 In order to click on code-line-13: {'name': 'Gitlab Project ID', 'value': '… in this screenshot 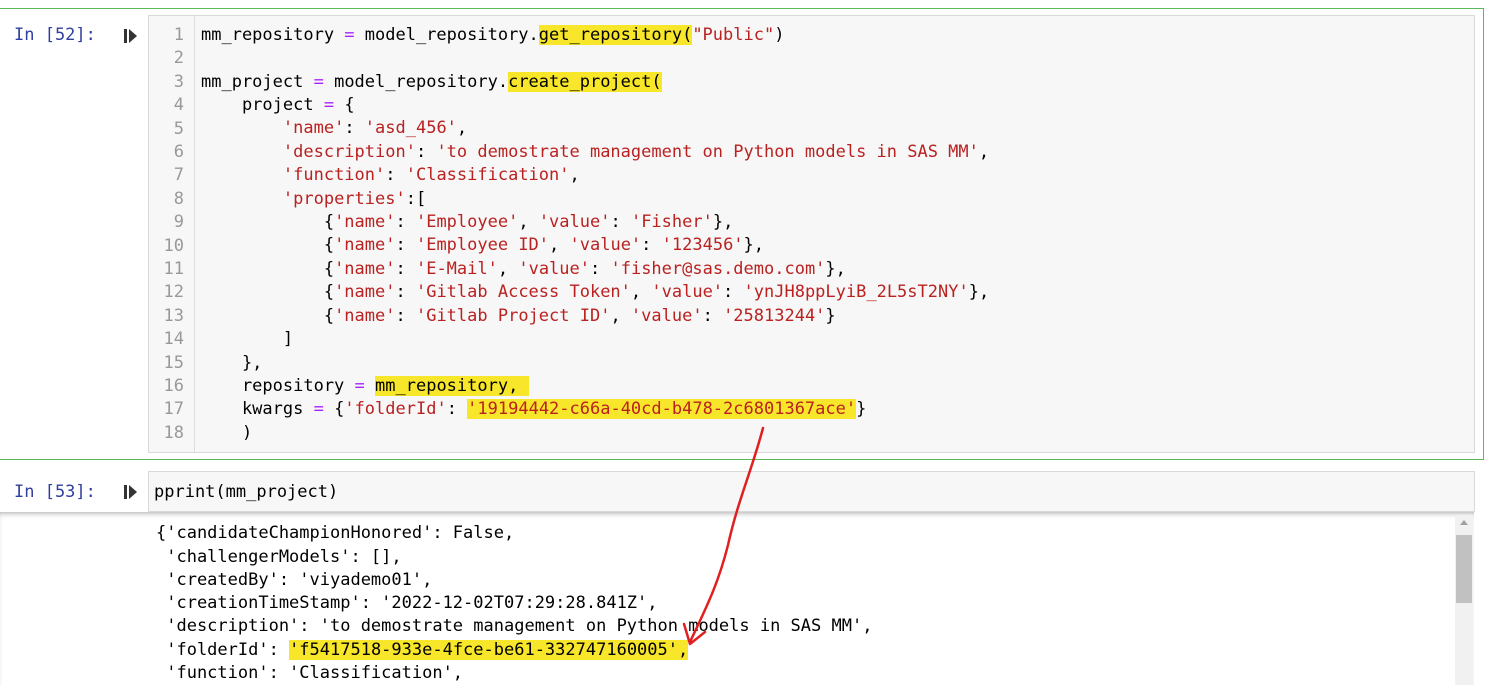, I will do `click(518, 316)`.